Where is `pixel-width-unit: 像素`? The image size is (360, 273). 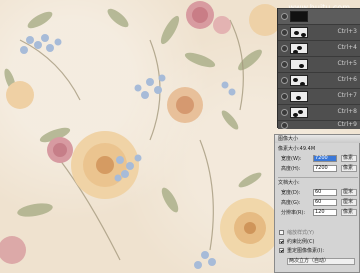
pixel-width-unit: 像素 is located at coordinates (349, 158).